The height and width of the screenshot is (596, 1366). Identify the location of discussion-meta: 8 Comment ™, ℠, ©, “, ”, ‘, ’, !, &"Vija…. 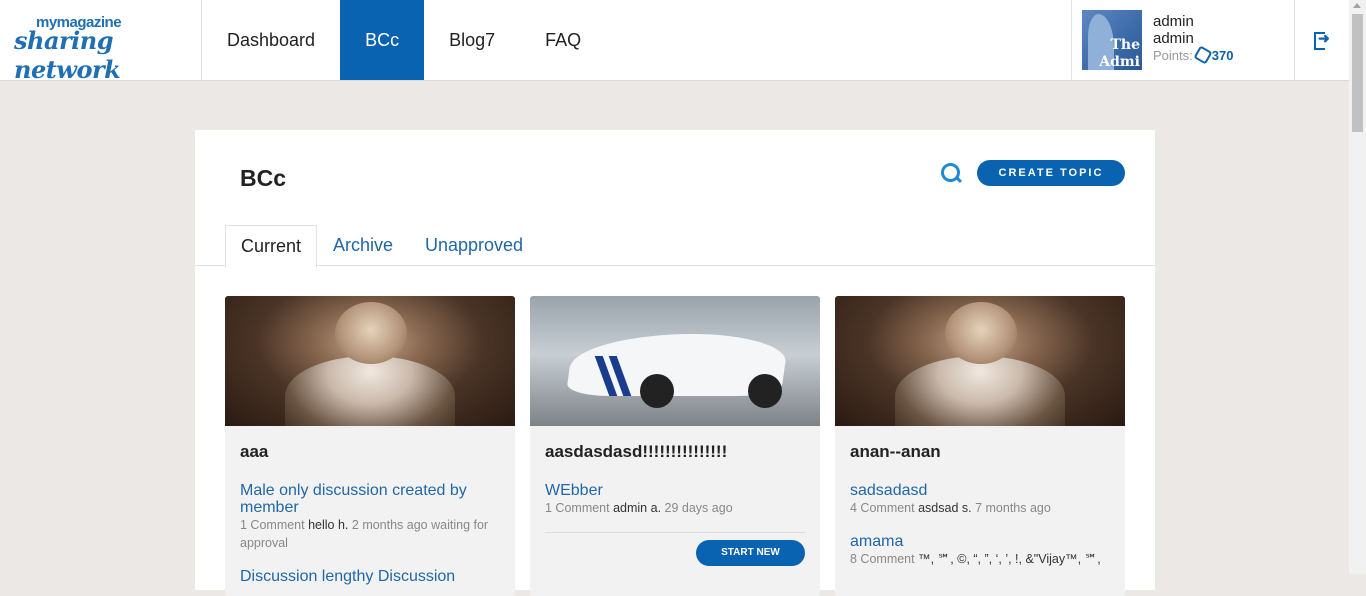
(982, 559).